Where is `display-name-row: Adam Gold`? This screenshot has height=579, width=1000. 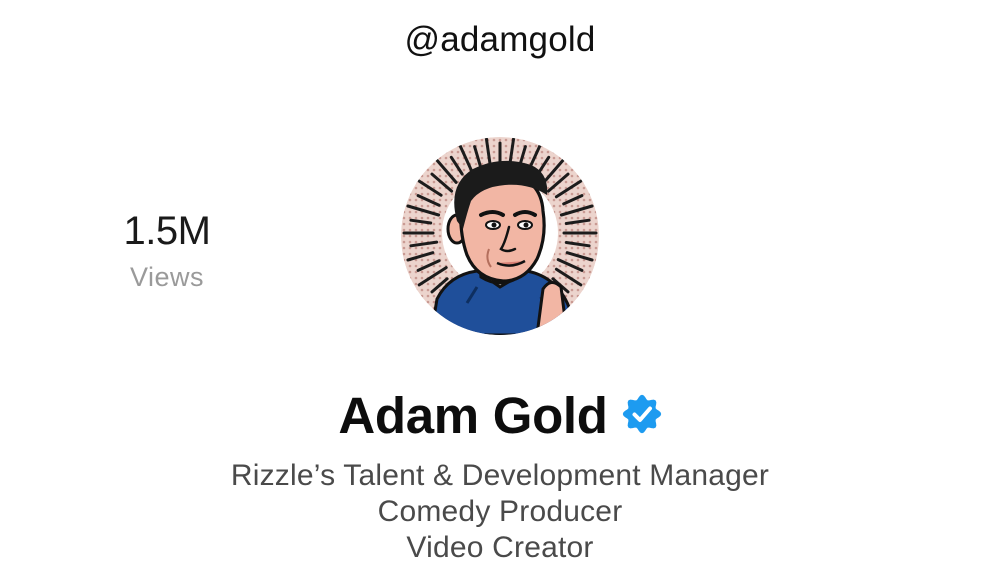 display-name-row: Adam Gold is located at coordinates (500, 416).